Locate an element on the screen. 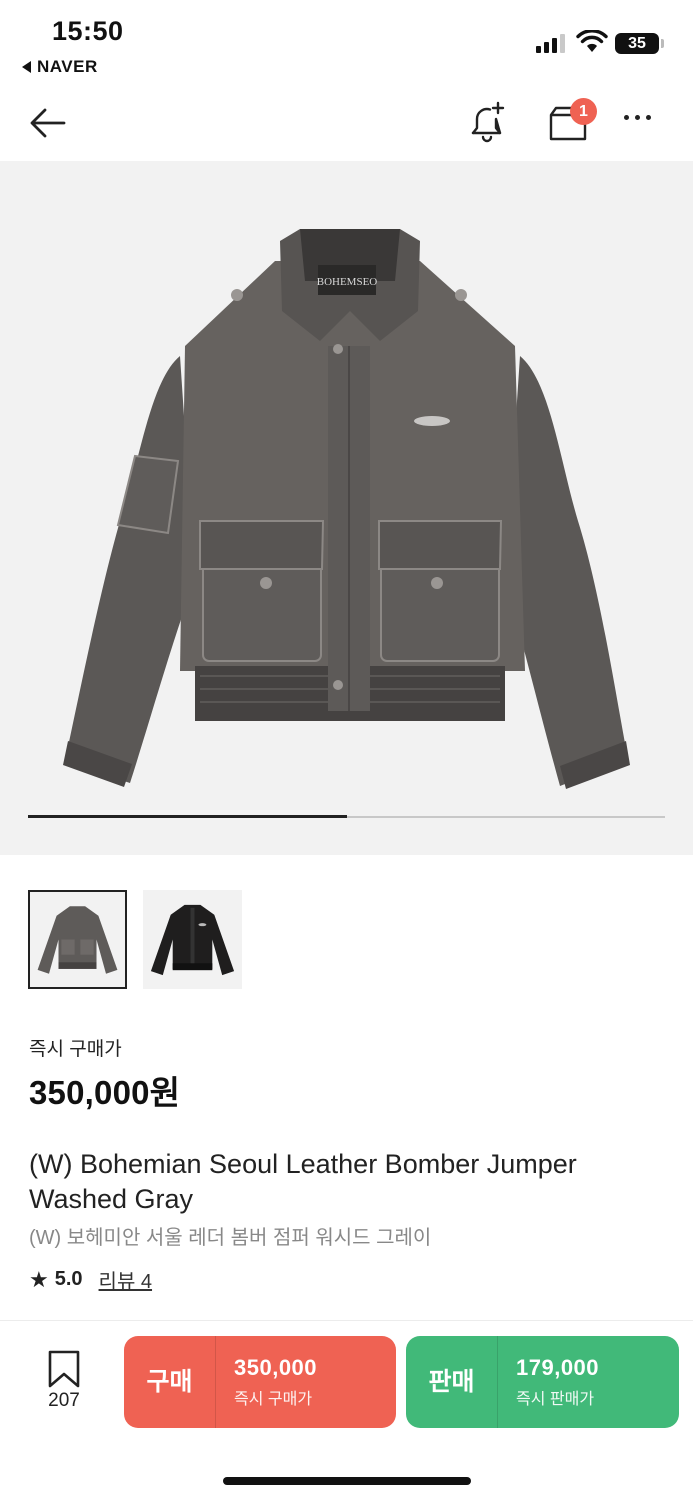 The height and width of the screenshot is (1500, 693). thumbnail-washed-gray is located at coordinates (77, 939).